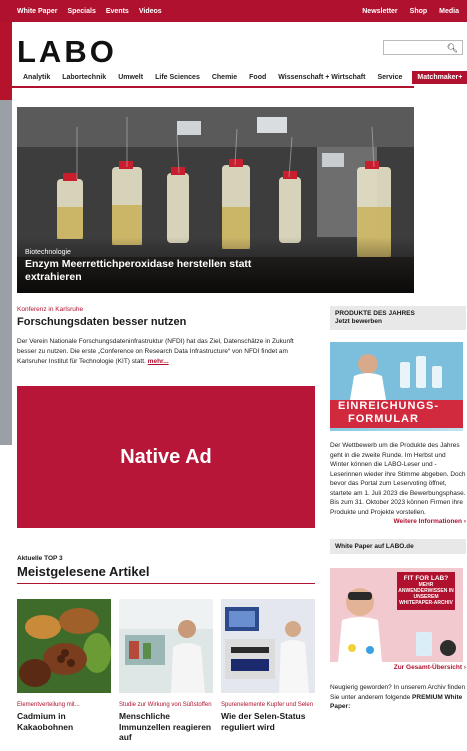 This screenshot has width=467, height=751. I want to click on more-info-link: Weitere Informationen ›, so click(398, 521).